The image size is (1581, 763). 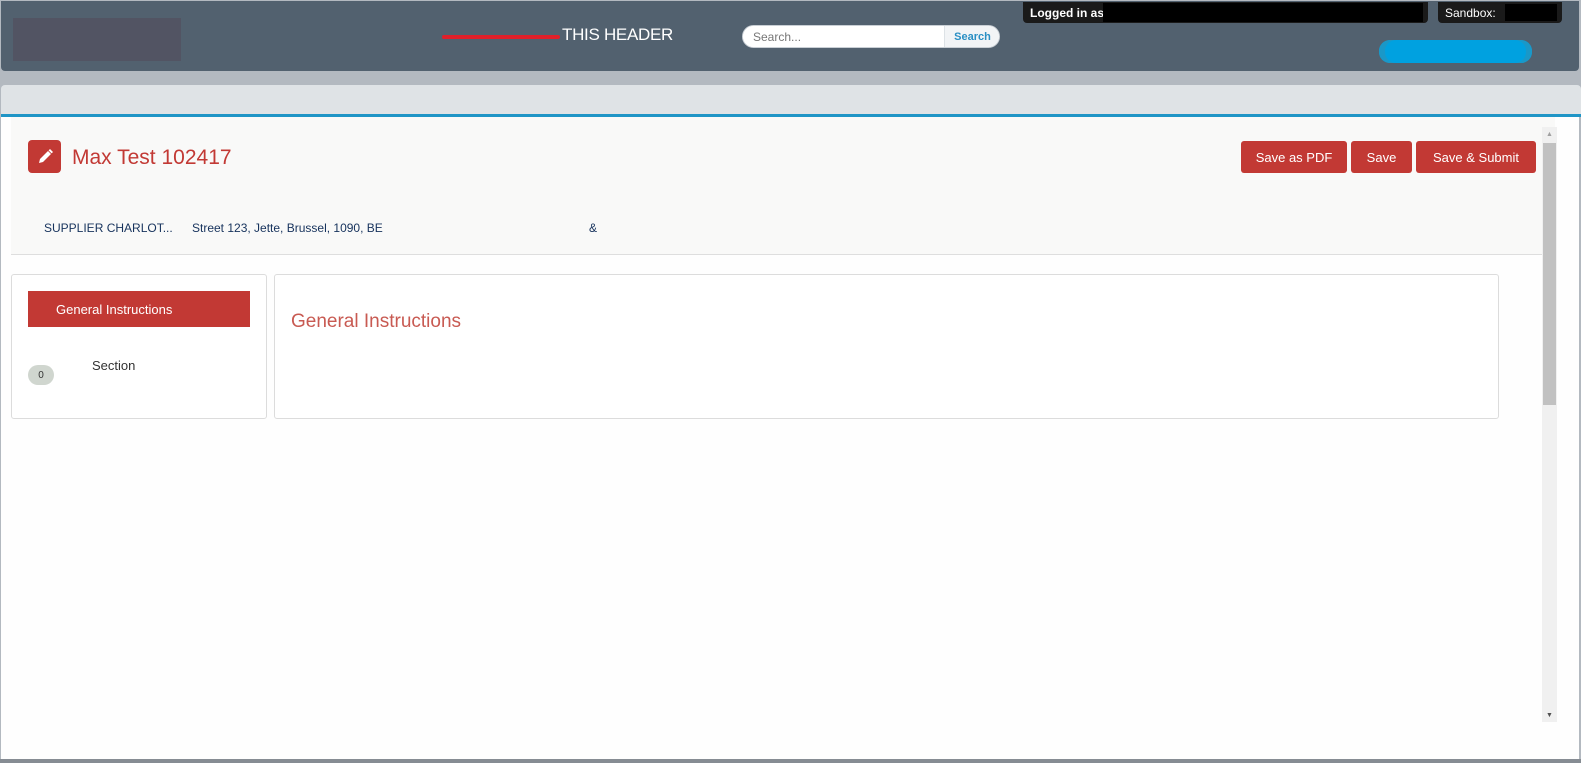 I want to click on save-and-submit-button: Save & Submit, so click(x=1476, y=157).